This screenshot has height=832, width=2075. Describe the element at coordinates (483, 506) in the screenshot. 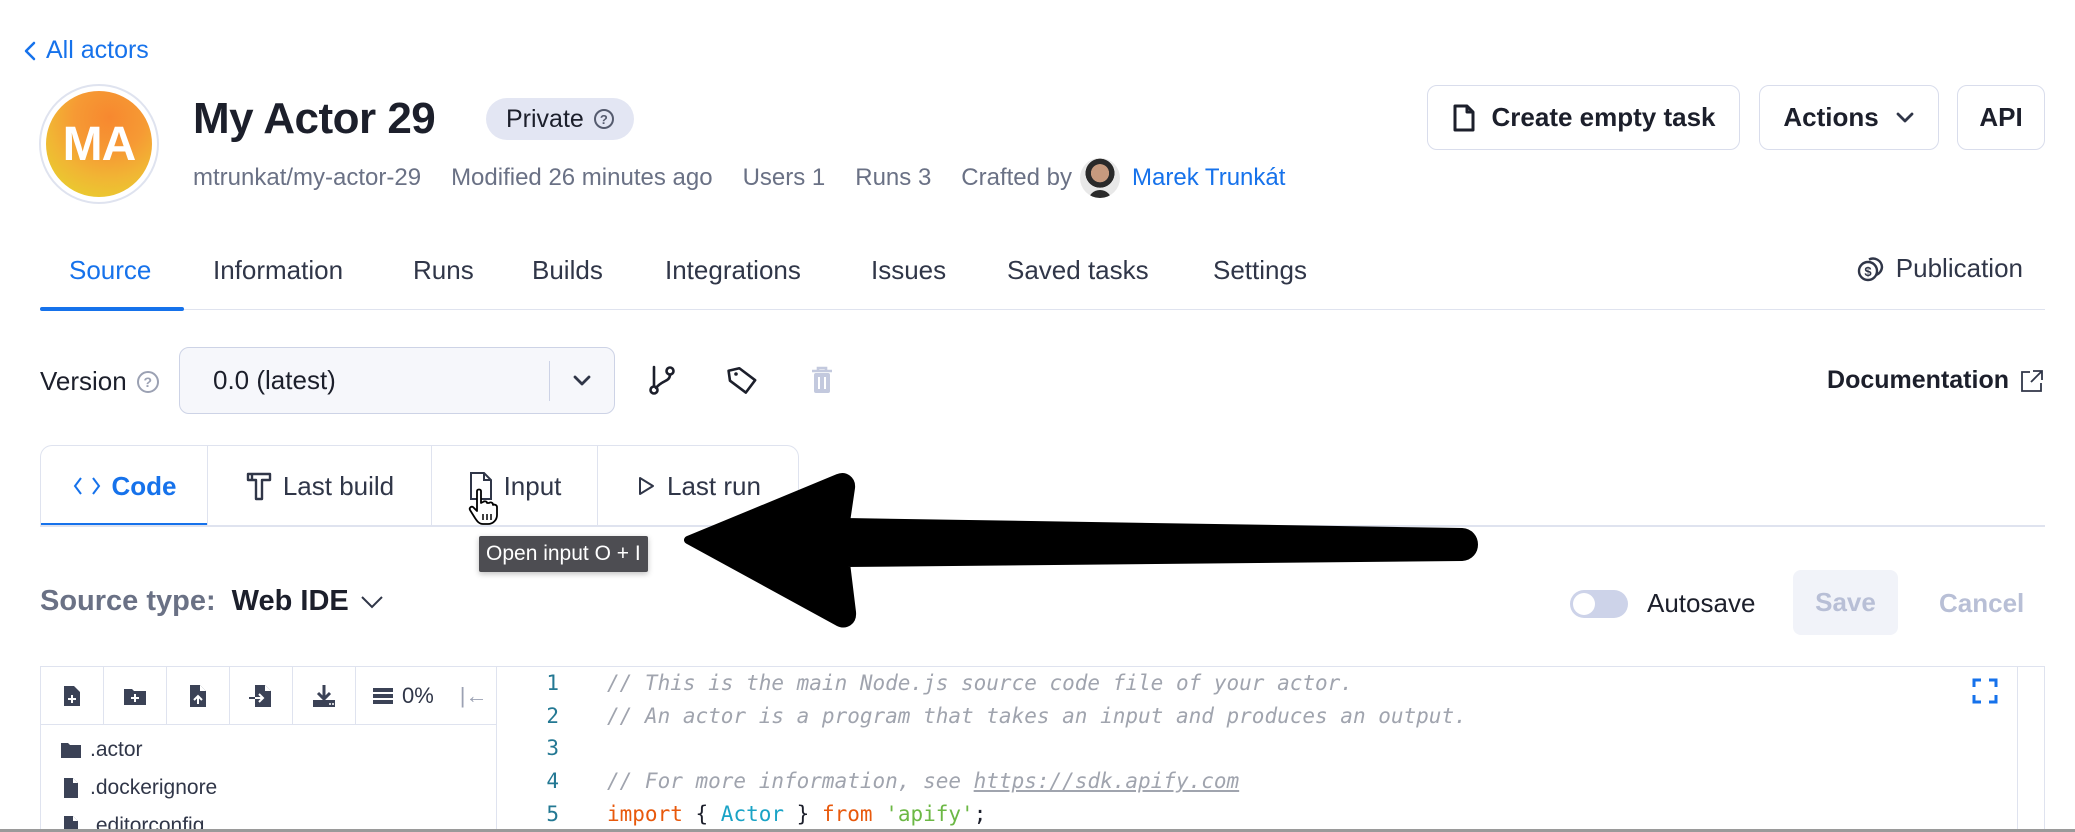

I see `hand-pointer-cursor-icon` at that location.